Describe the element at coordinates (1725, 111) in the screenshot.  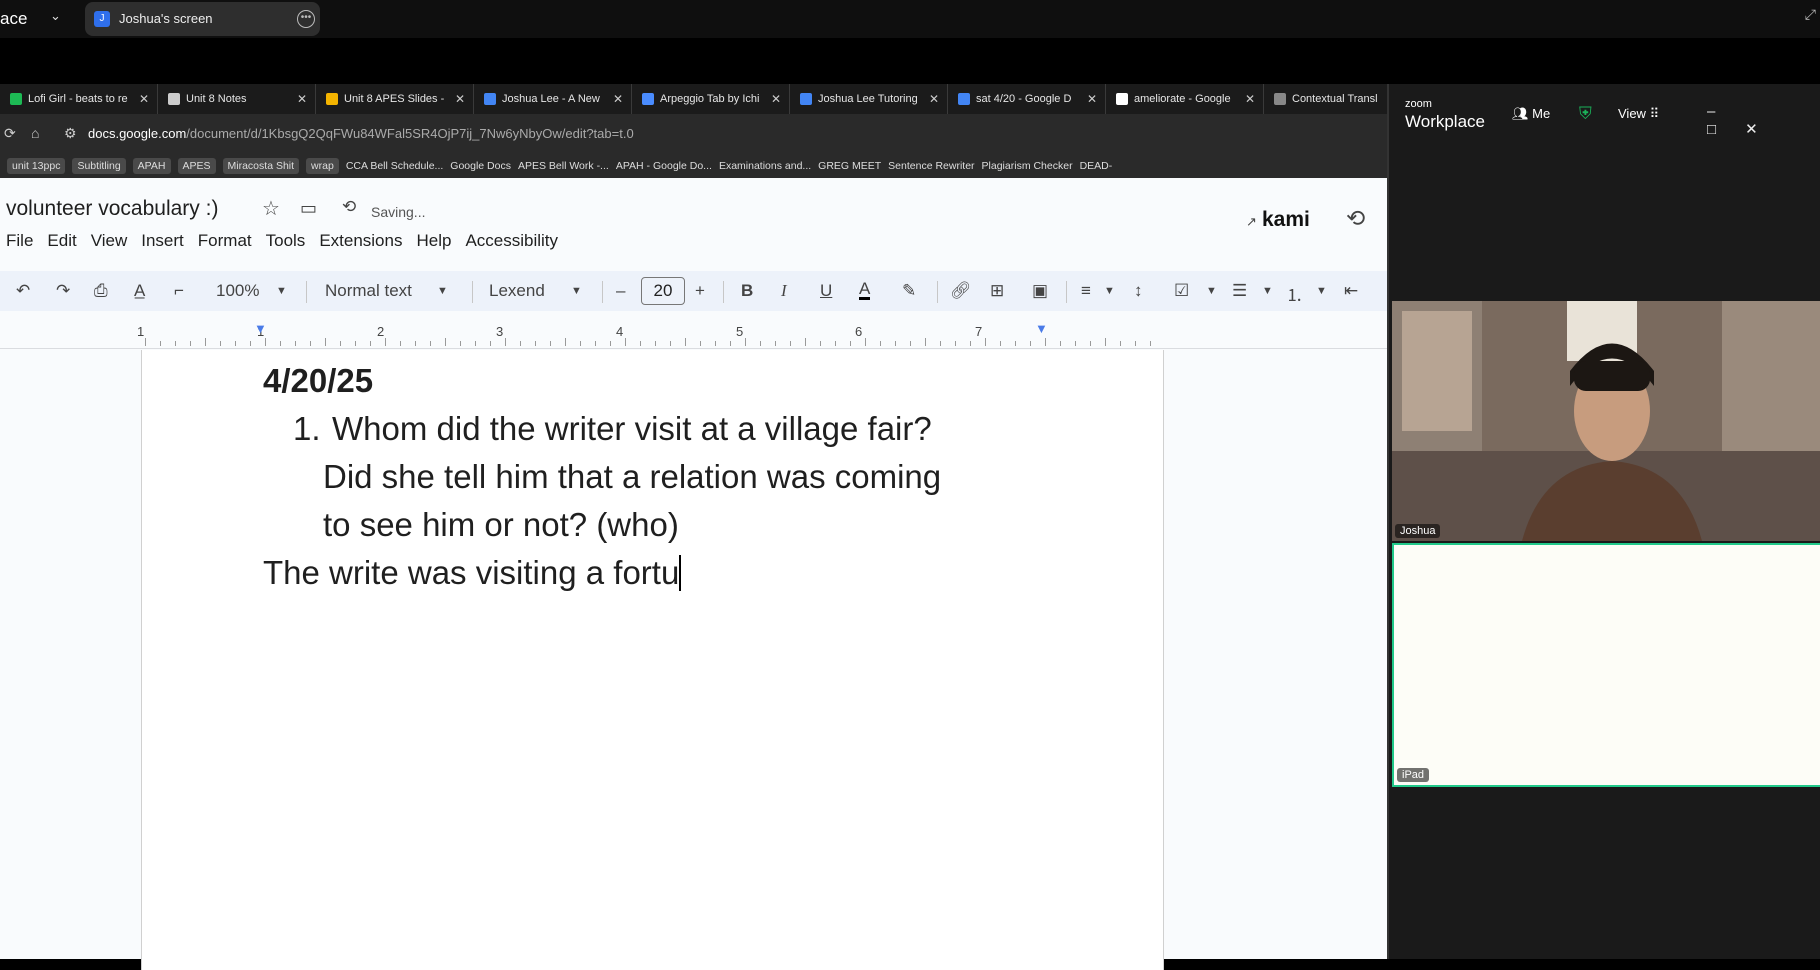
I see `minimize-icon: –` at that location.